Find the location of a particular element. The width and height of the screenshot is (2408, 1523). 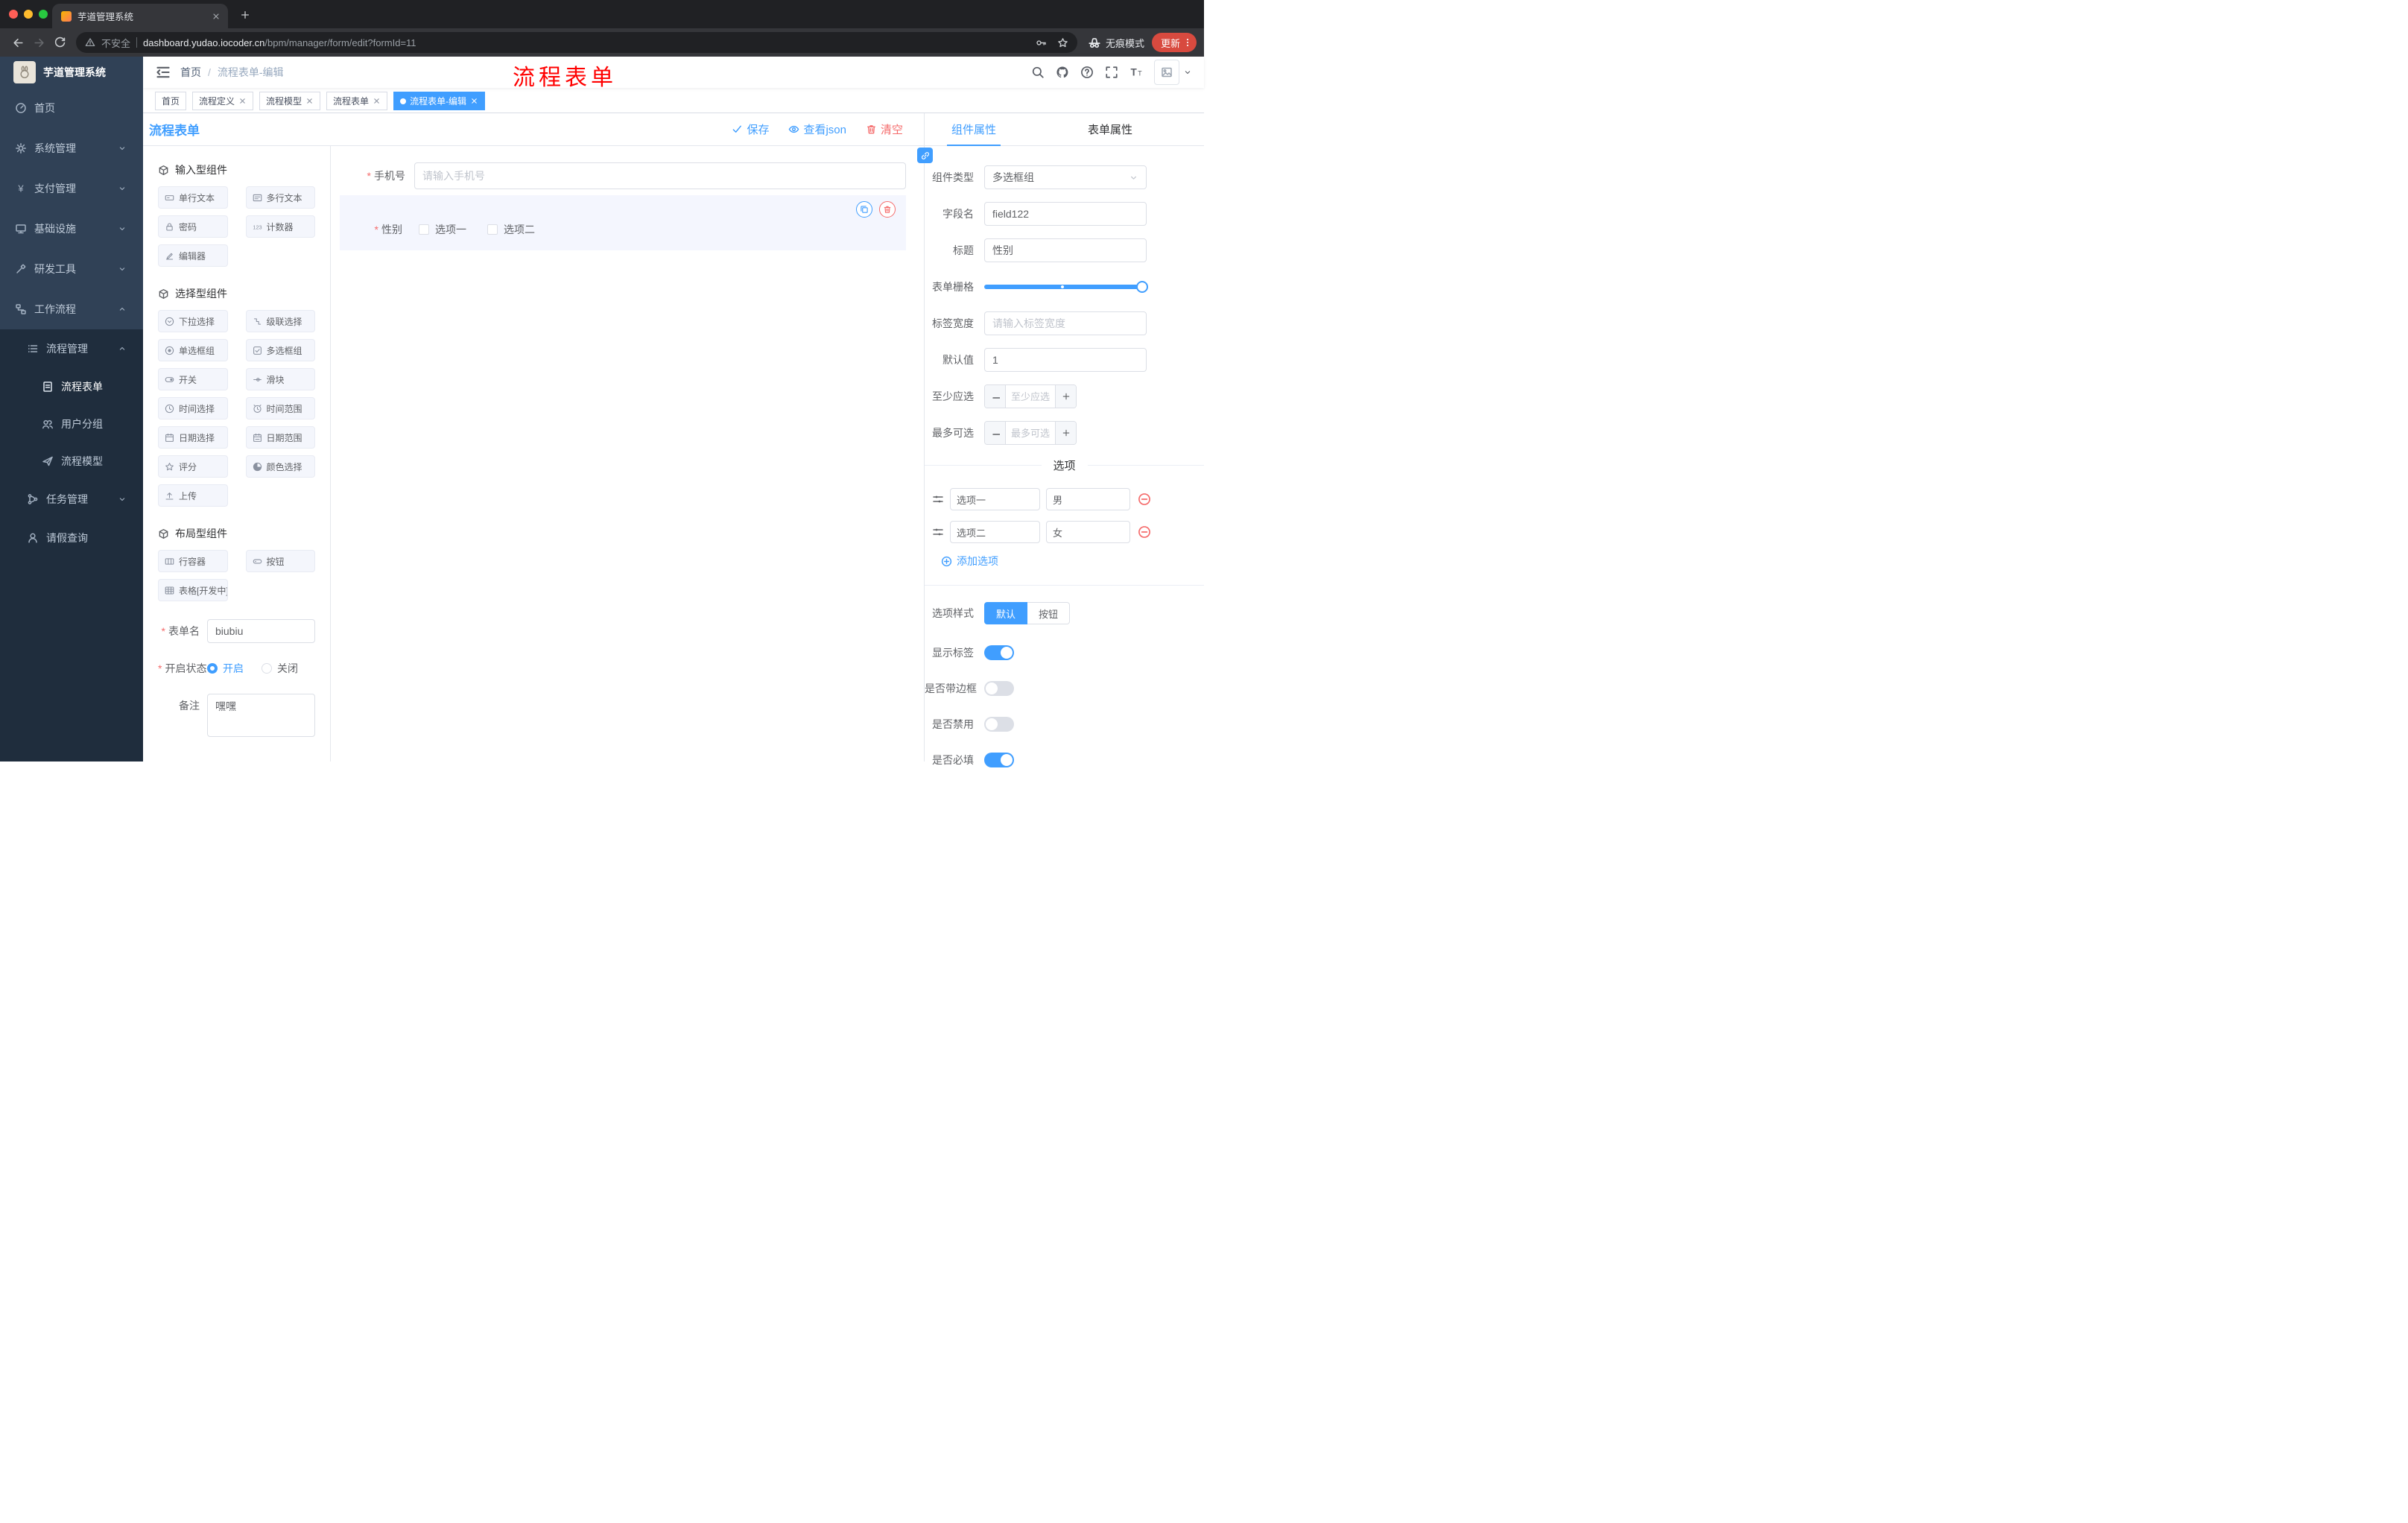

palette-item-checkbox-group: 多选框组 is located at coordinates (280, 350).